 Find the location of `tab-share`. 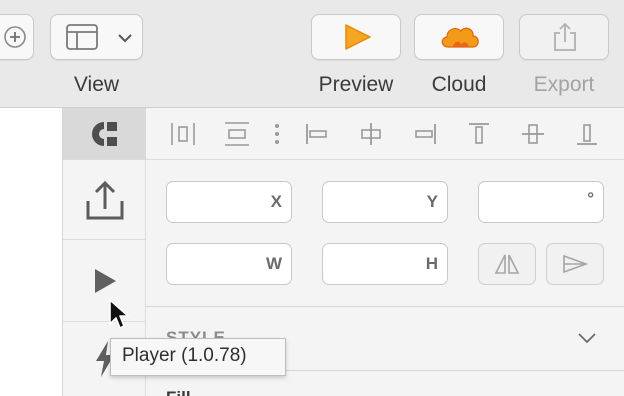

tab-share is located at coordinates (104, 200).